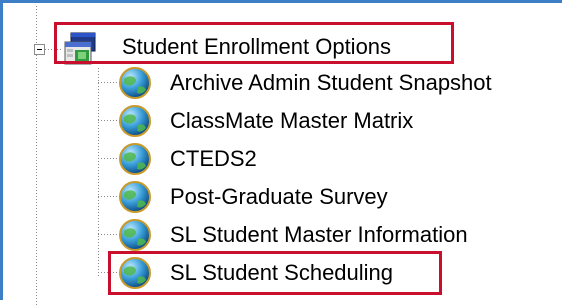  I want to click on tree-node-post-graduate-survey: Post-Graduate Survey, so click(284, 197).